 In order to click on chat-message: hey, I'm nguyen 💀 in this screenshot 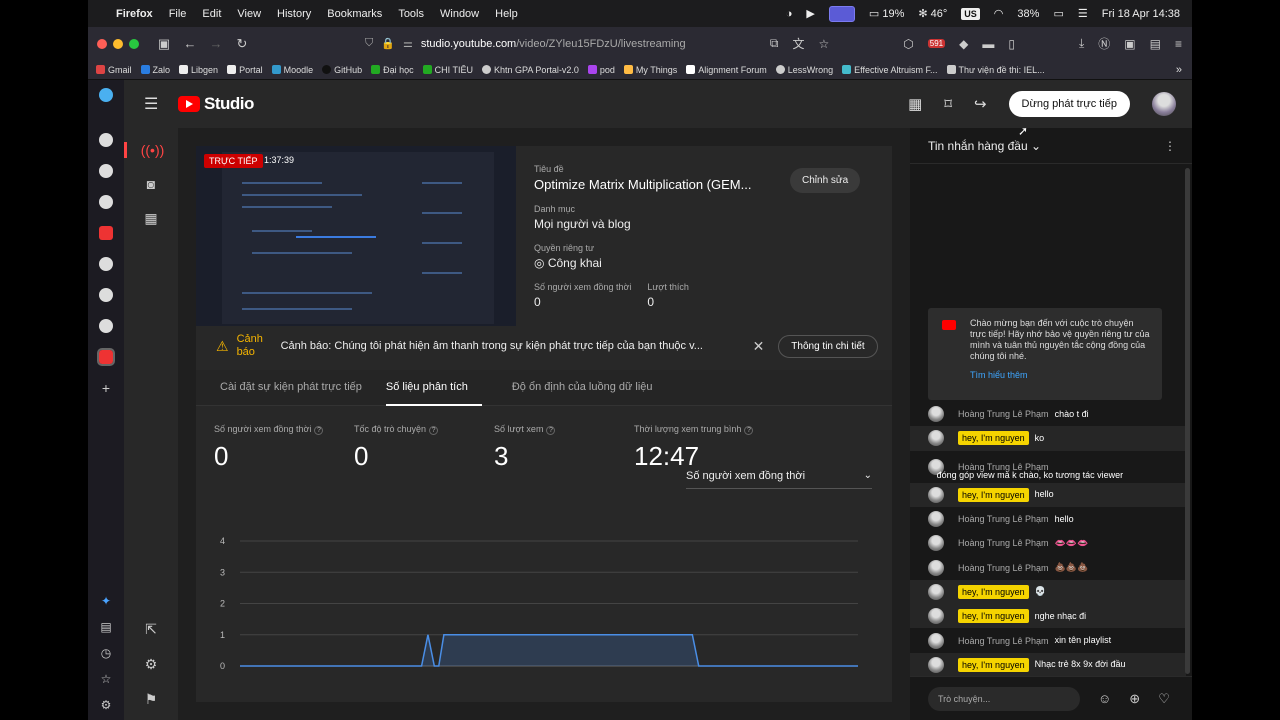, I will do `click(1048, 592)`.